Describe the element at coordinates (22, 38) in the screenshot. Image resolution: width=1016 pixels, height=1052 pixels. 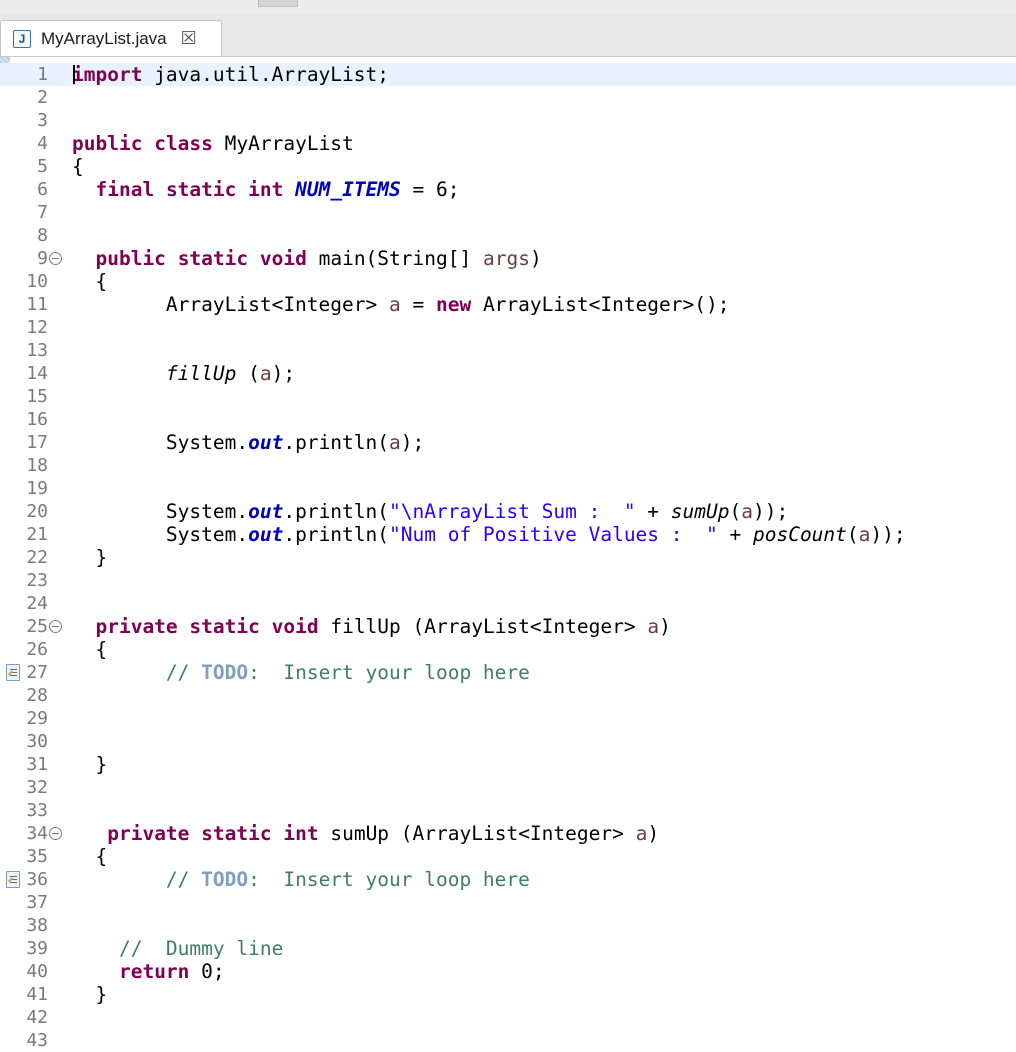
I see `java-file-icon: J` at that location.